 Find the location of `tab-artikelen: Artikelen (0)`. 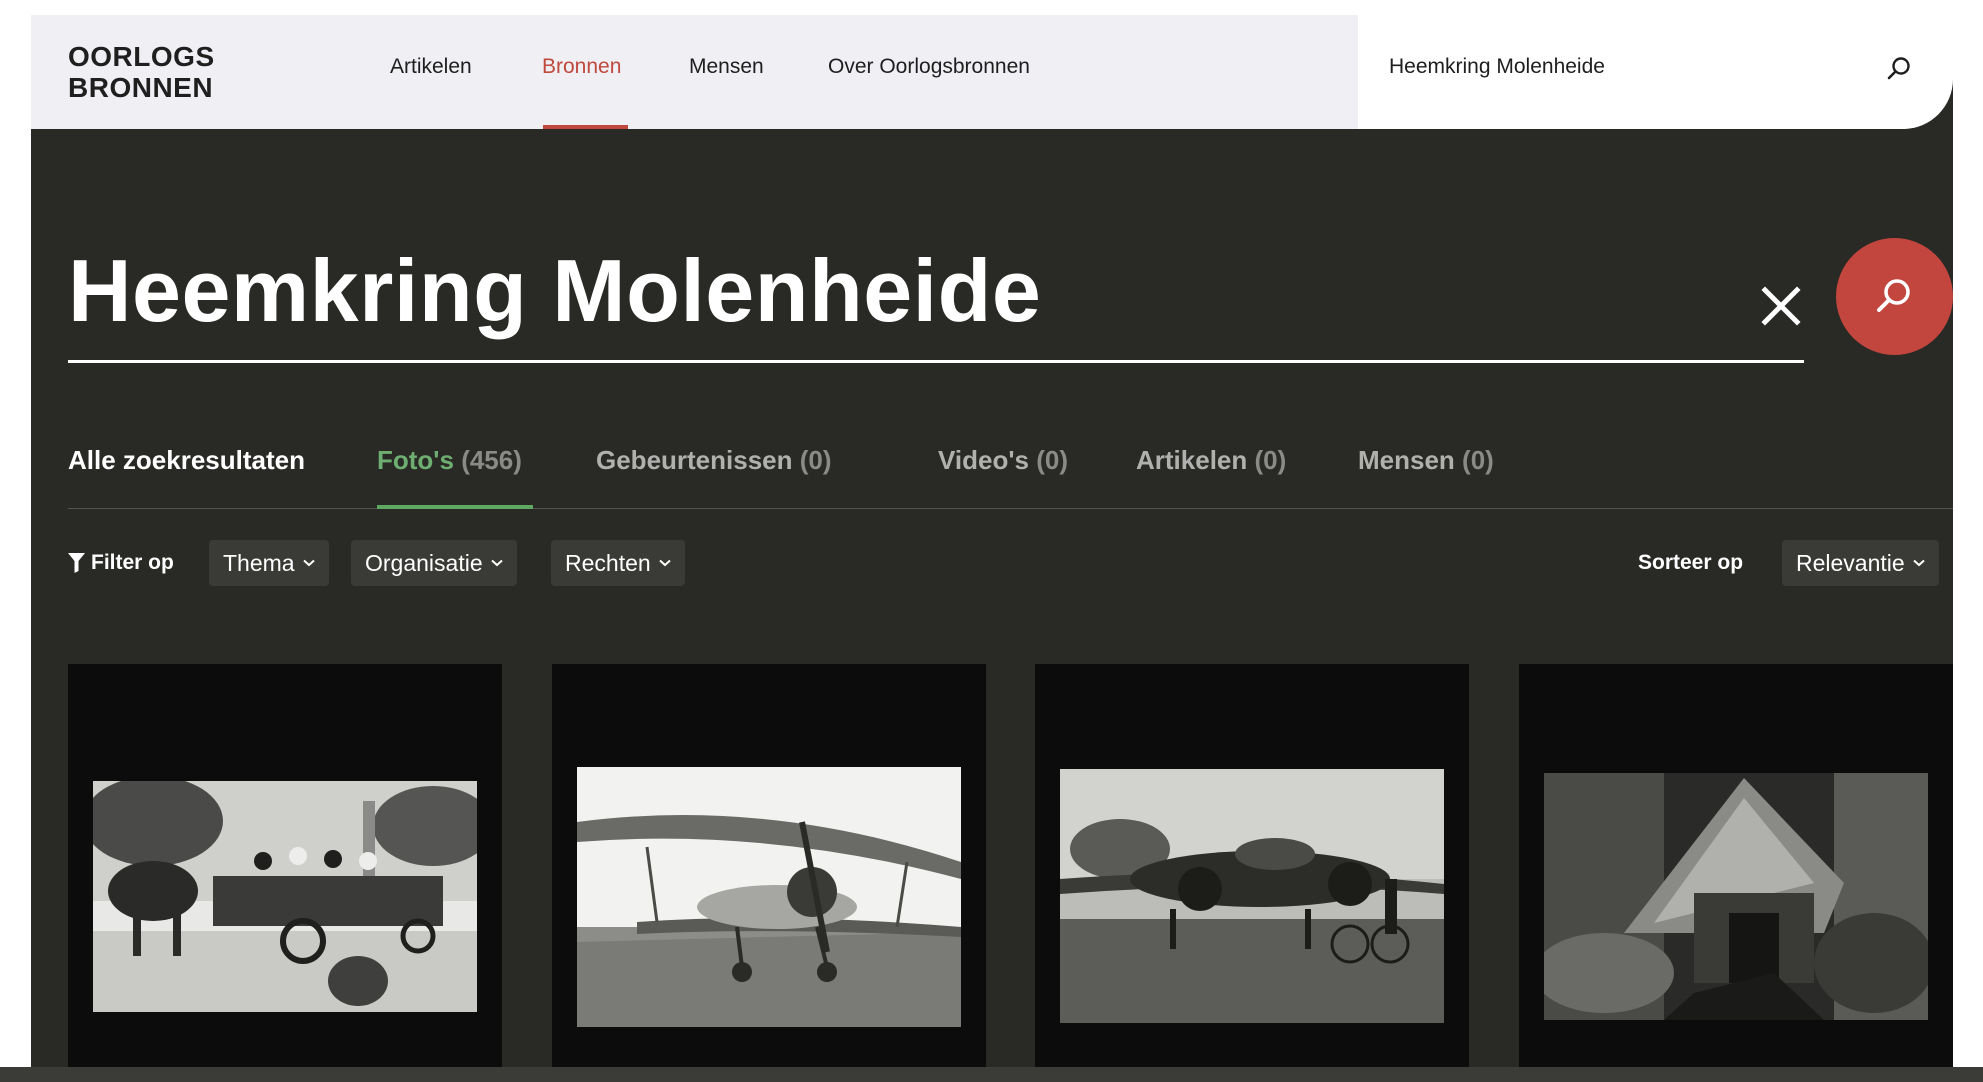

tab-artikelen: Artikelen (0) is located at coordinates (1211, 460).